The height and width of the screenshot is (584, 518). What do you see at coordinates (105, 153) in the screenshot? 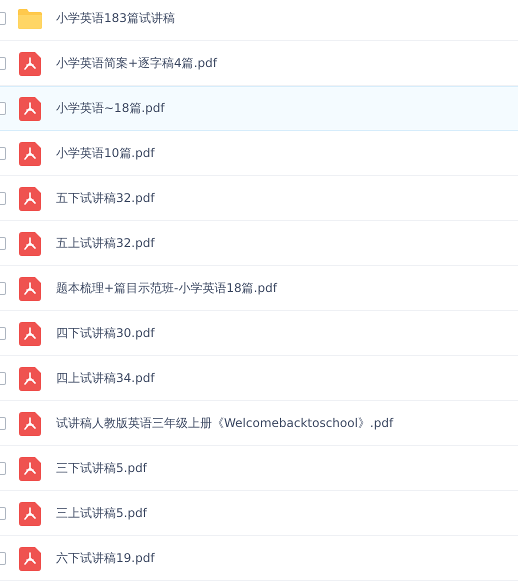
I see `file-name: 小学英语10篇.pdf` at bounding box center [105, 153].